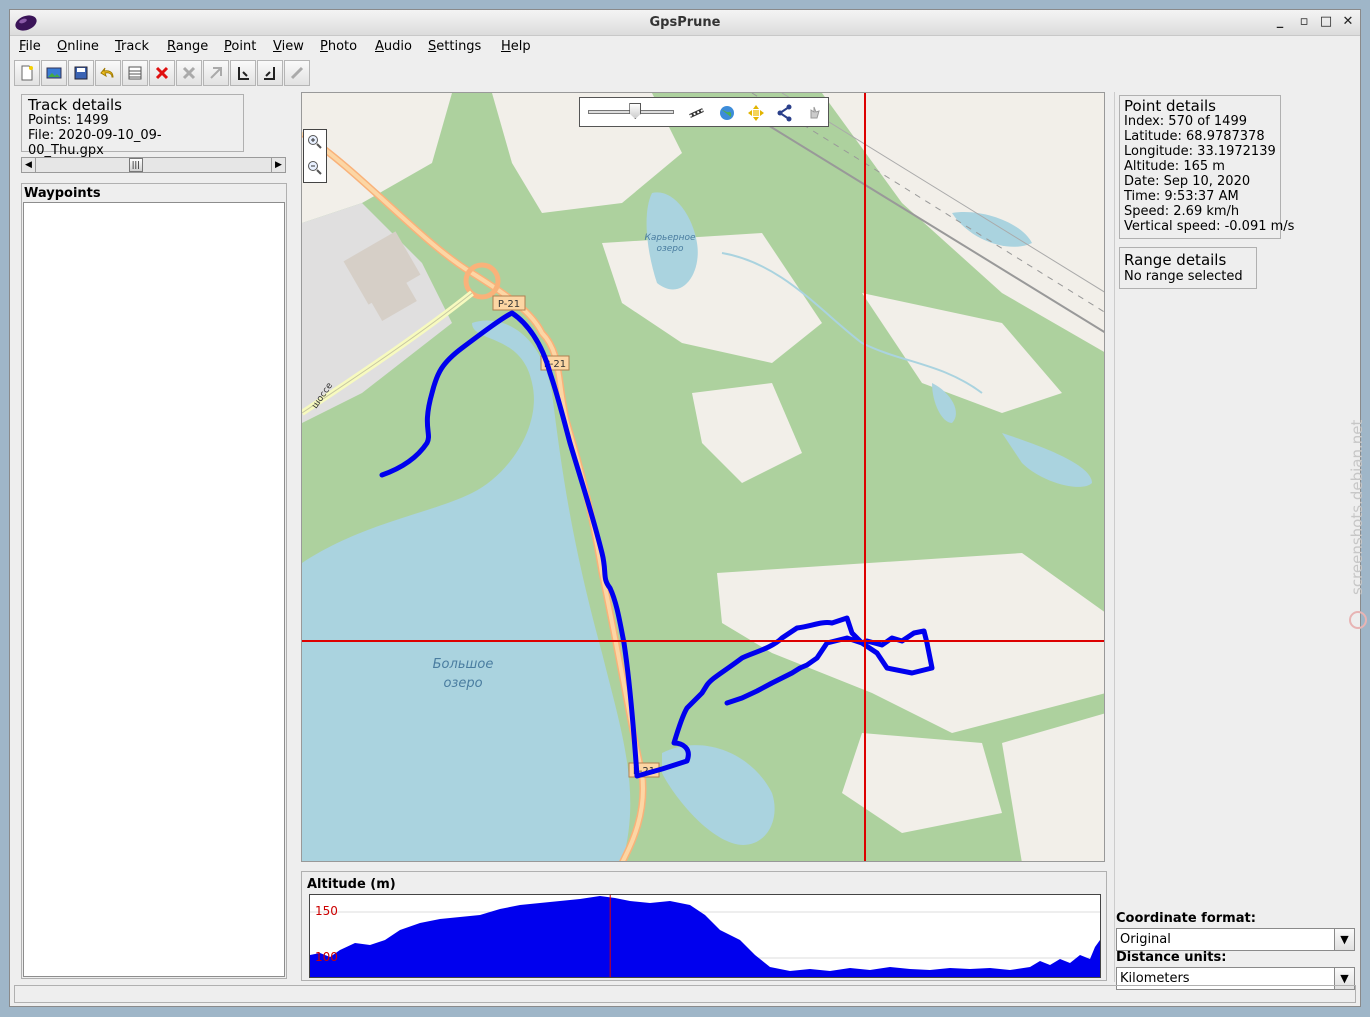 Image resolution: width=1370 pixels, height=1017 pixels. What do you see at coordinates (1235, 939) in the screenshot?
I see `coordinate-format-select: Original ▼` at bounding box center [1235, 939].